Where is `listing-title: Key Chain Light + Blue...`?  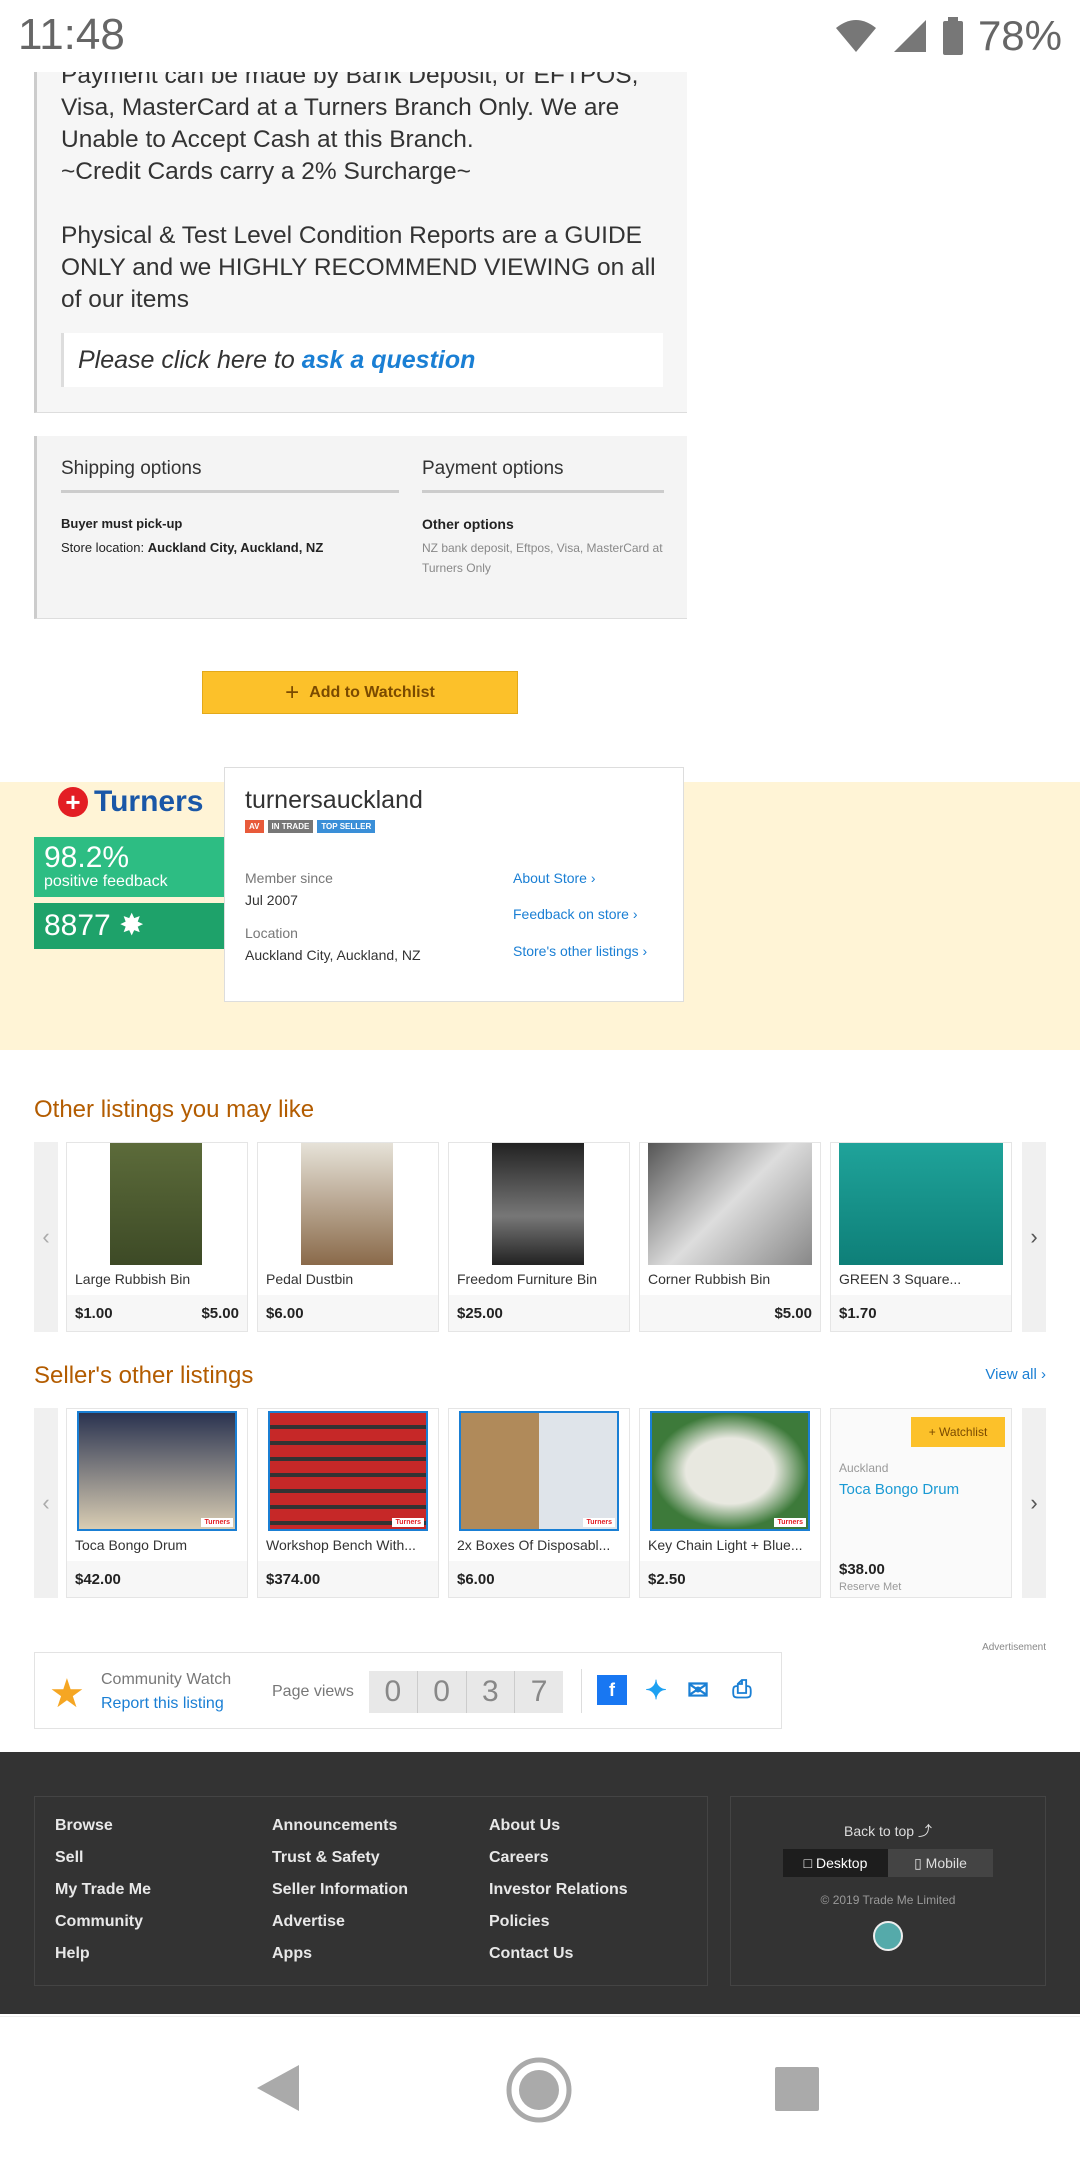
listing-title: Key Chain Light + Blue... is located at coordinates (725, 1545).